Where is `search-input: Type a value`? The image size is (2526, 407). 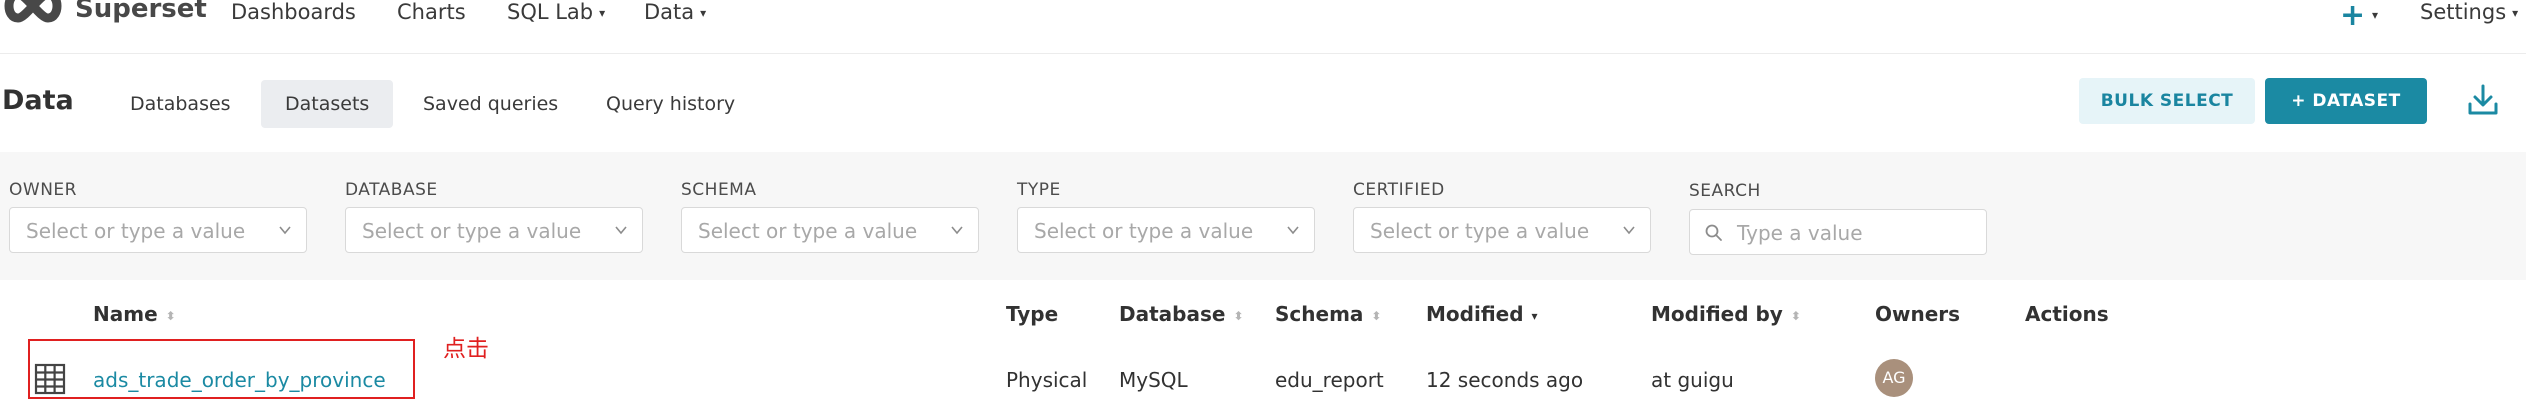 search-input: Type a value is located at coordinates (1838, 232).